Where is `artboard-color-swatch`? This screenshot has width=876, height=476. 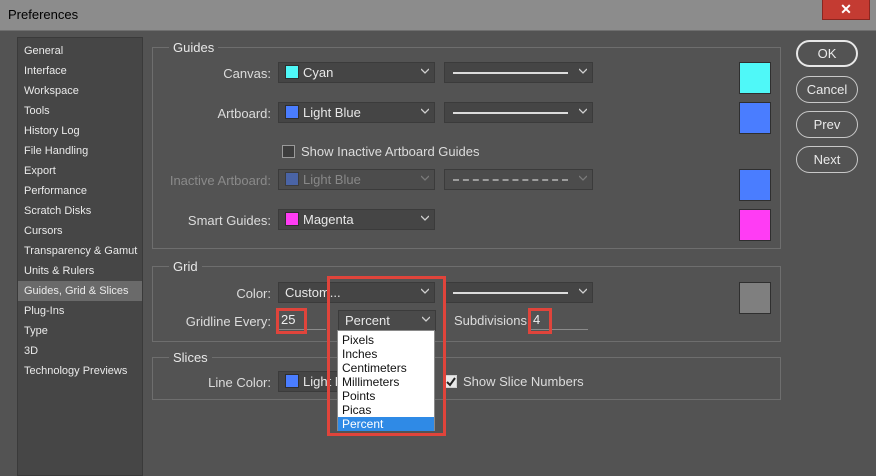 artboard-color-swatch is located at coordinates (755, 118).